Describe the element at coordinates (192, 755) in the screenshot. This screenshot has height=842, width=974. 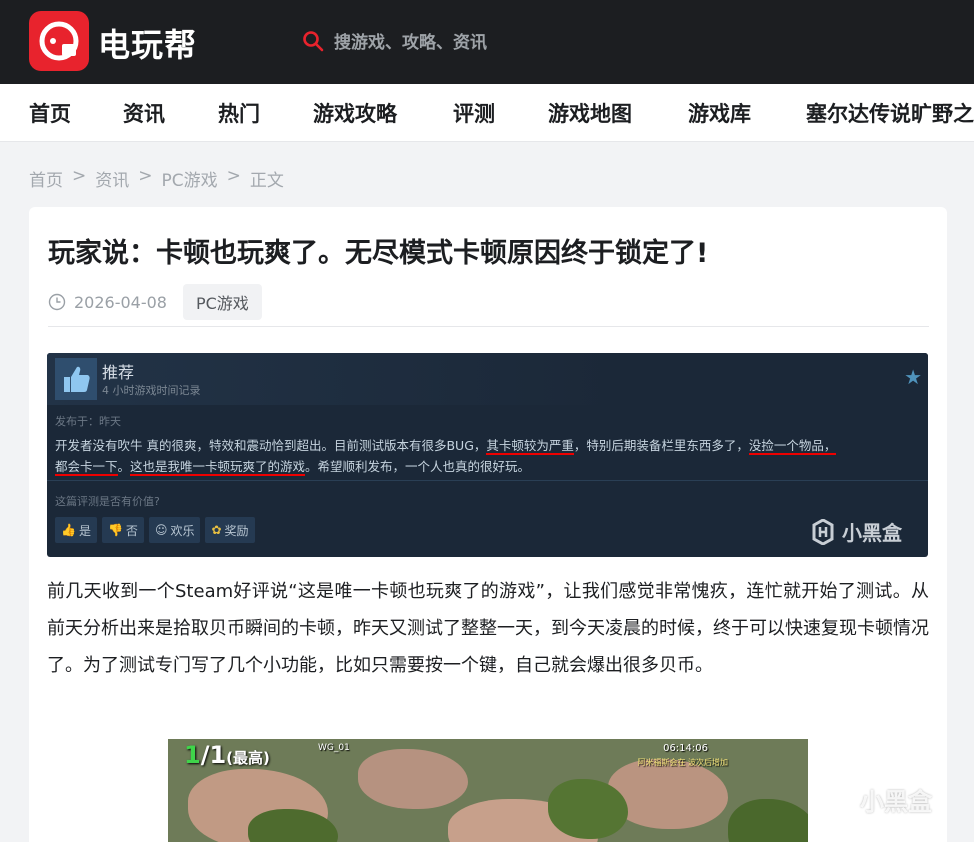
I see `wave-current: 1` at that location.